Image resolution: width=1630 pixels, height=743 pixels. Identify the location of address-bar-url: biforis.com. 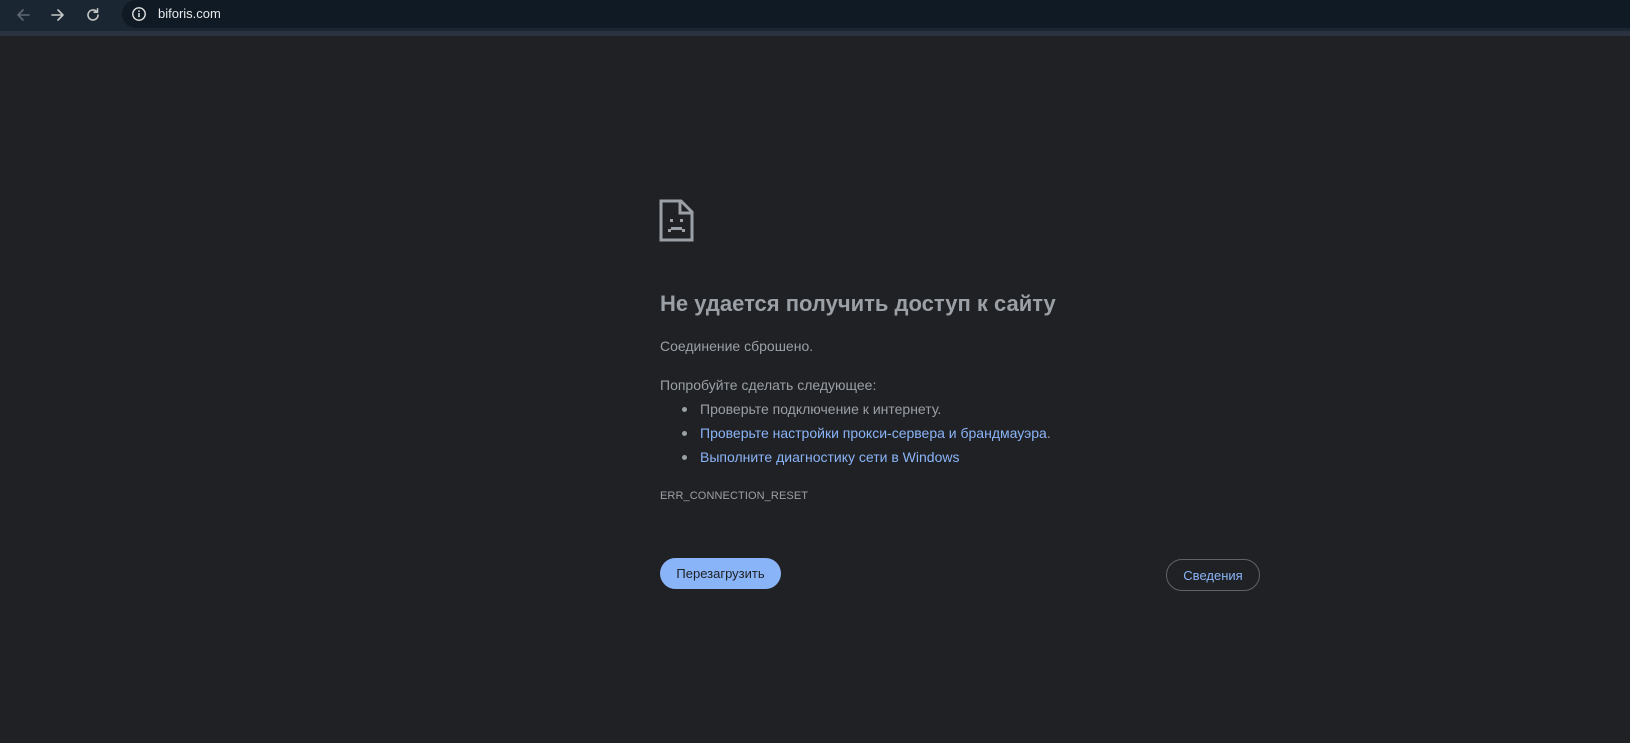
(189, 13).